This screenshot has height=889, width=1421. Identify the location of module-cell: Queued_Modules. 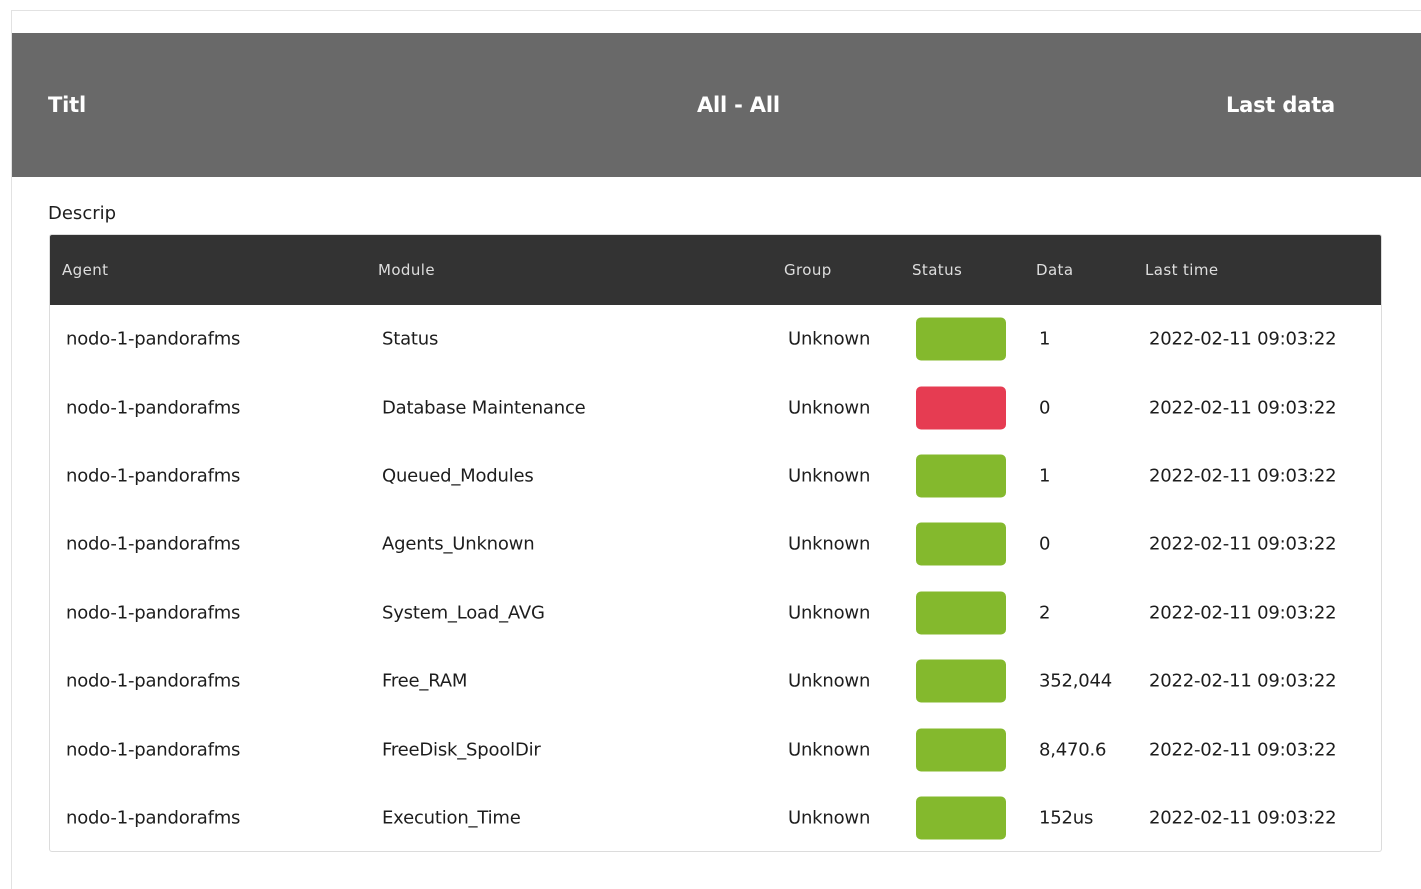
(458, 476).